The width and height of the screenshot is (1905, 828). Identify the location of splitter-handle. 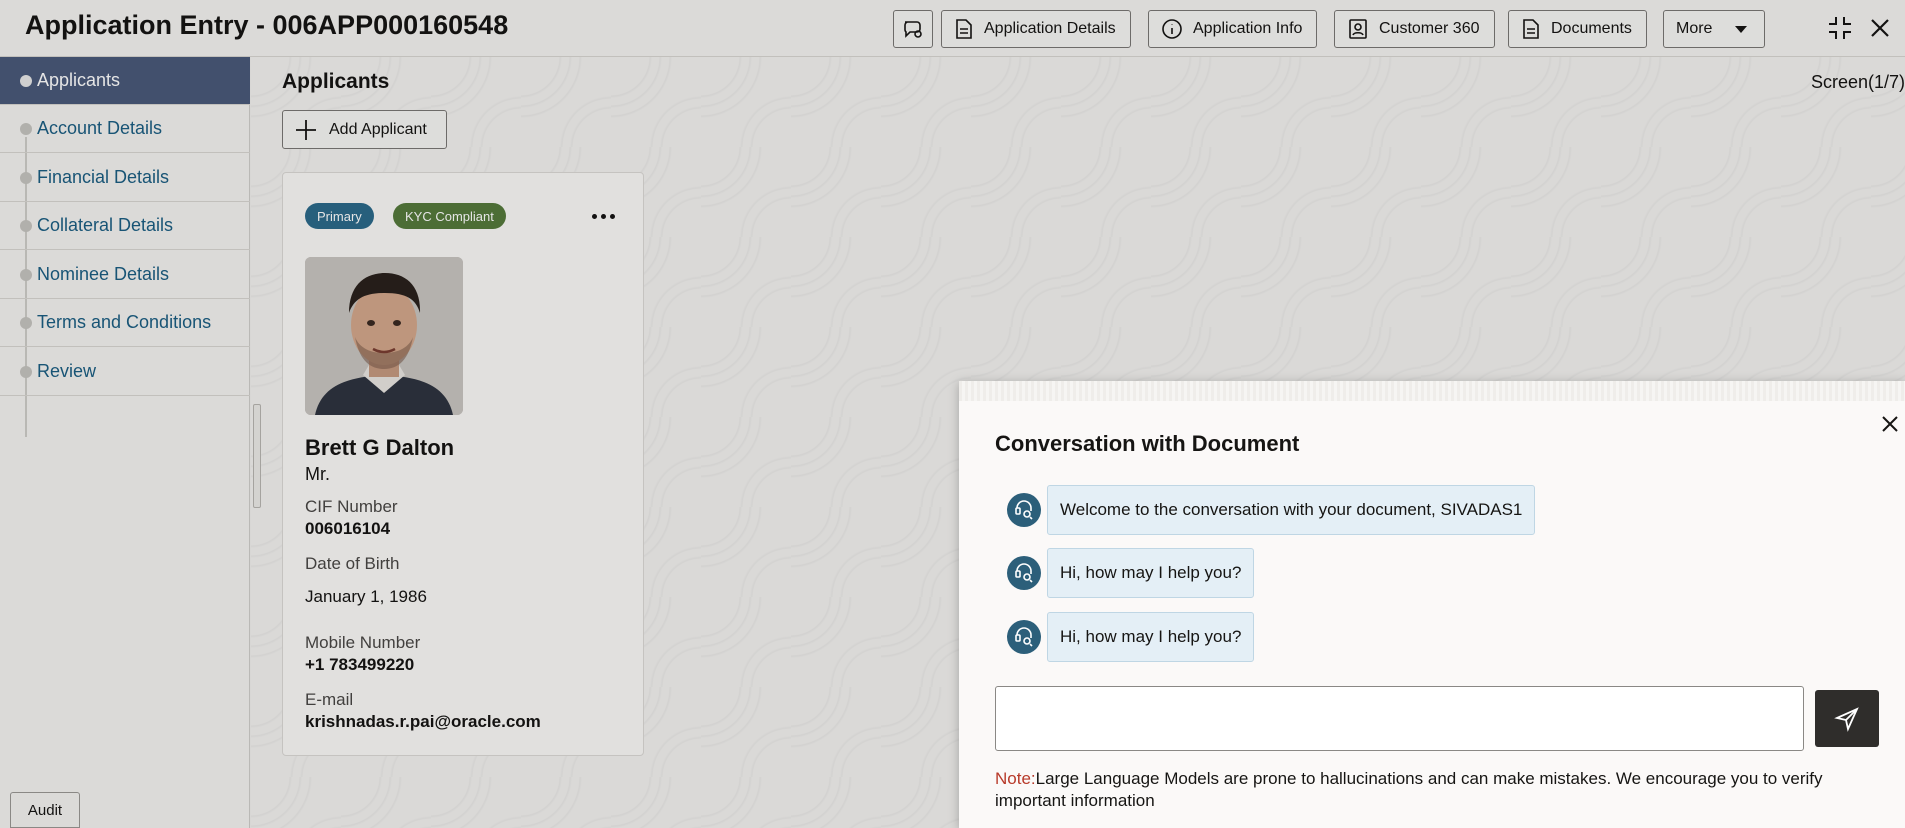
(257, 456).